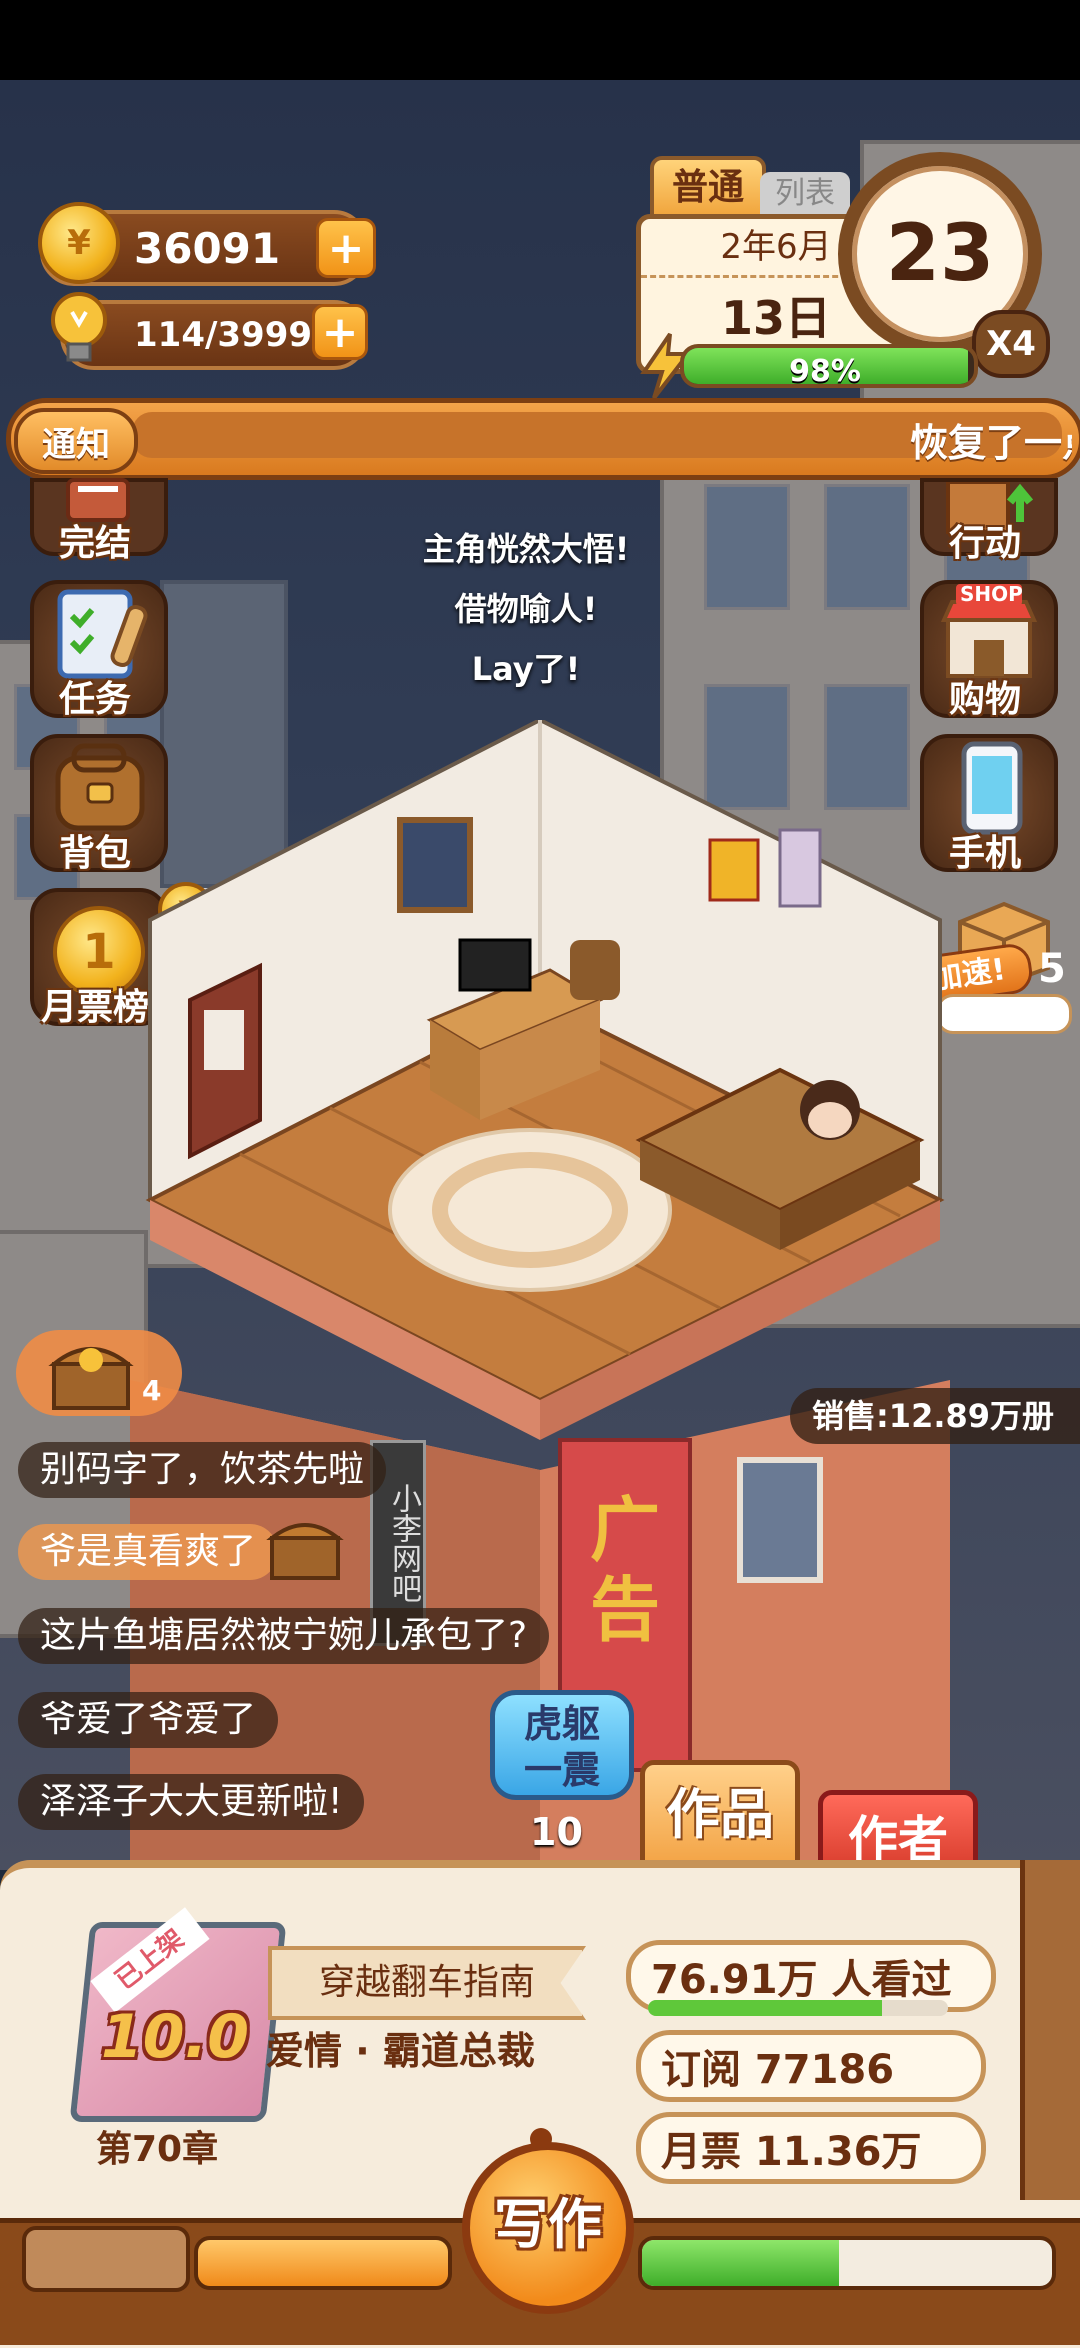  I want to click on shake-label-line2: 一震, so click(561, 1770).